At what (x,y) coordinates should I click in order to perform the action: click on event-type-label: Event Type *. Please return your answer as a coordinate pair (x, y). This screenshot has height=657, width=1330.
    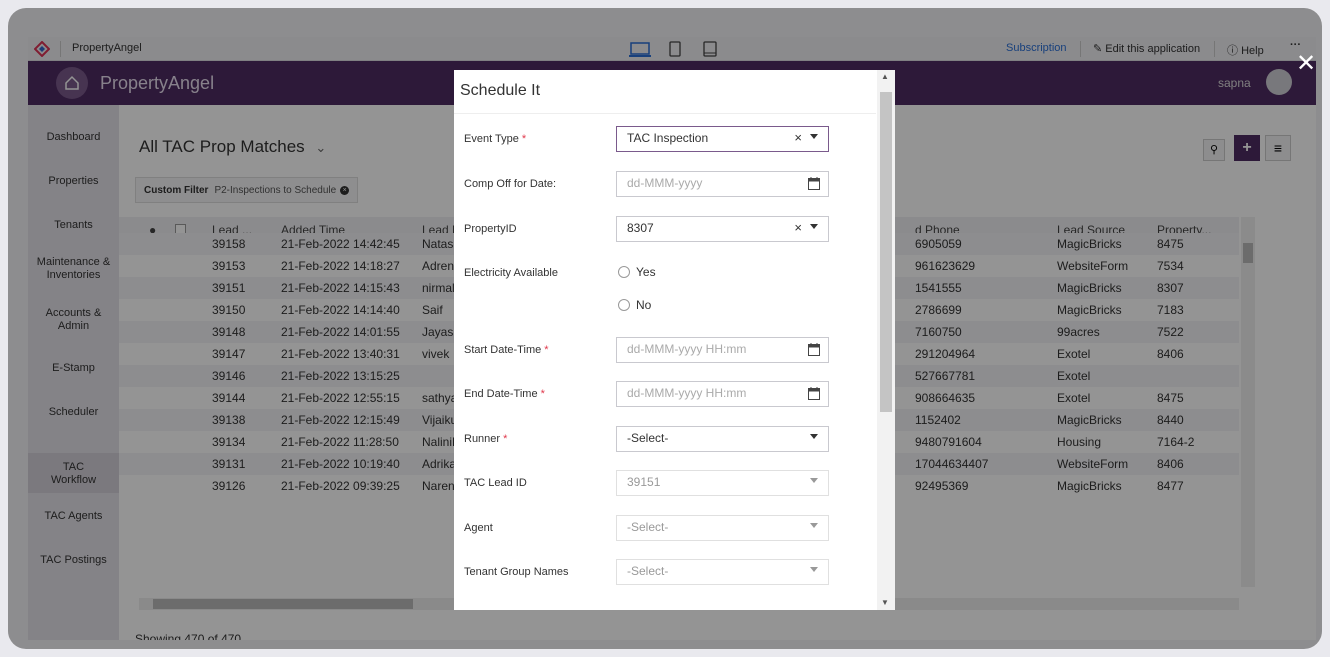
    Looking at the image, I should click on (495, 139).